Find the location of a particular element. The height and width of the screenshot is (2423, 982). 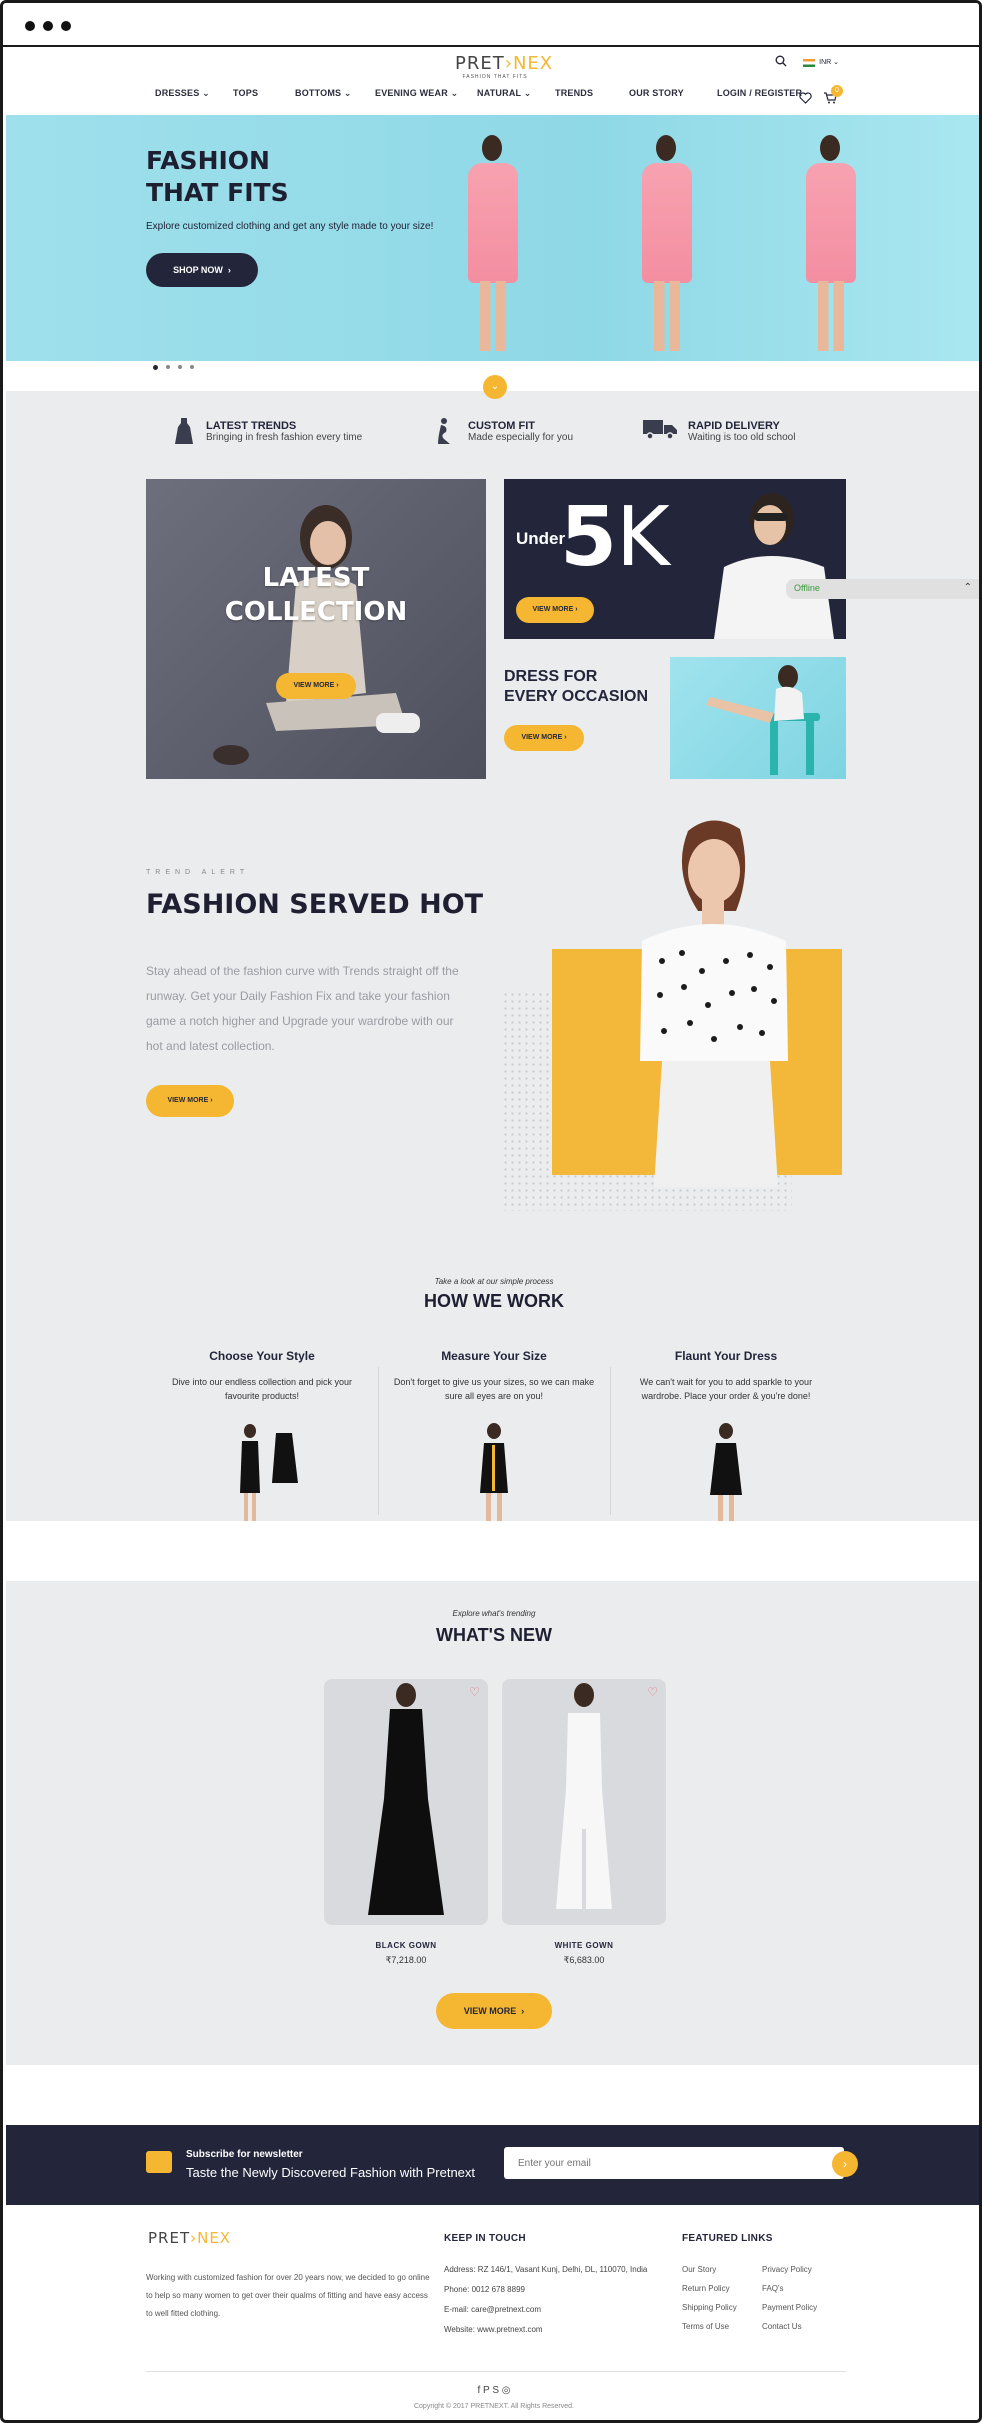

footer-email: E-mail: care@pretnext.com is located at coordinates (492, 2309).